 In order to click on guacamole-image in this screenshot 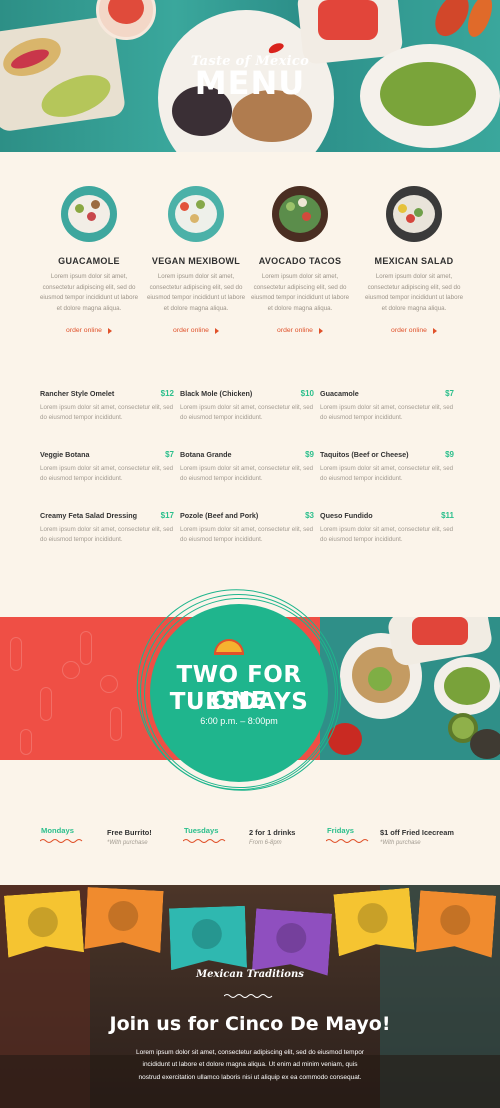, I will do `click(467, 686)`.